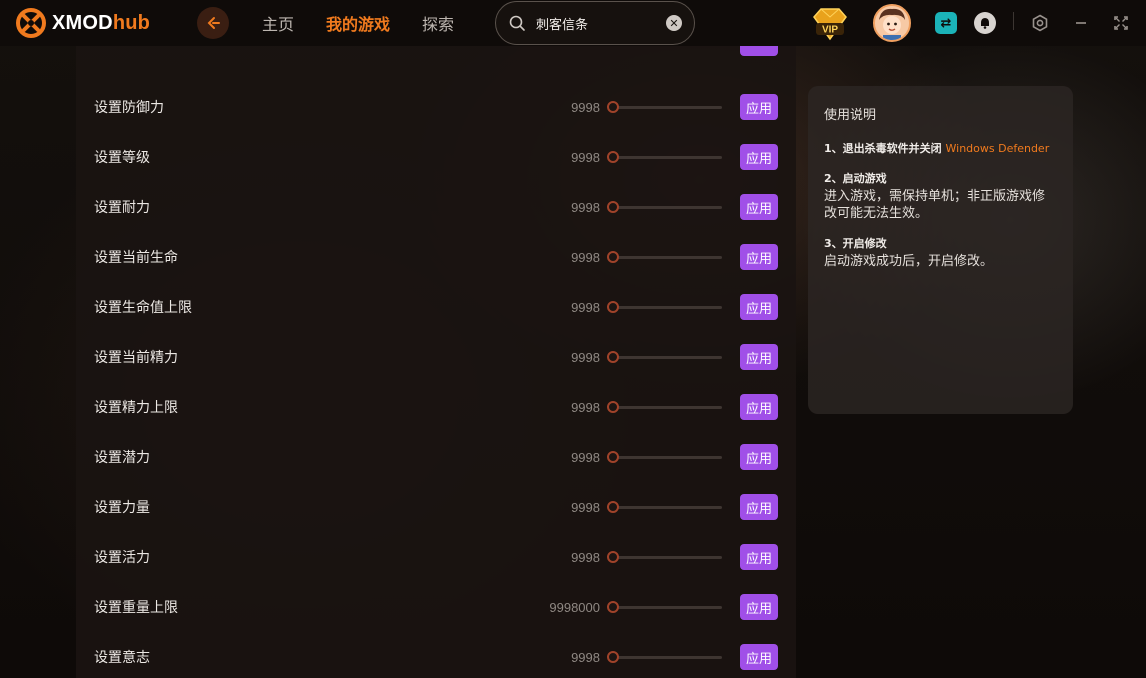 The width and height of the screenshot is (1146, 678). I want to click on cheat-label: 设置精力上限, so click(136, 408).